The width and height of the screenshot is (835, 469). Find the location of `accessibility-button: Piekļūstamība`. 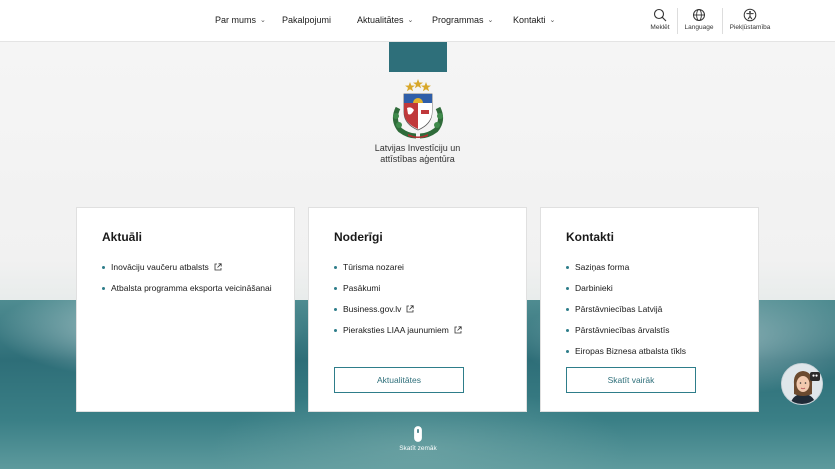

accessibility-button: Piekļūstamība is located at coordinates (750, 19).